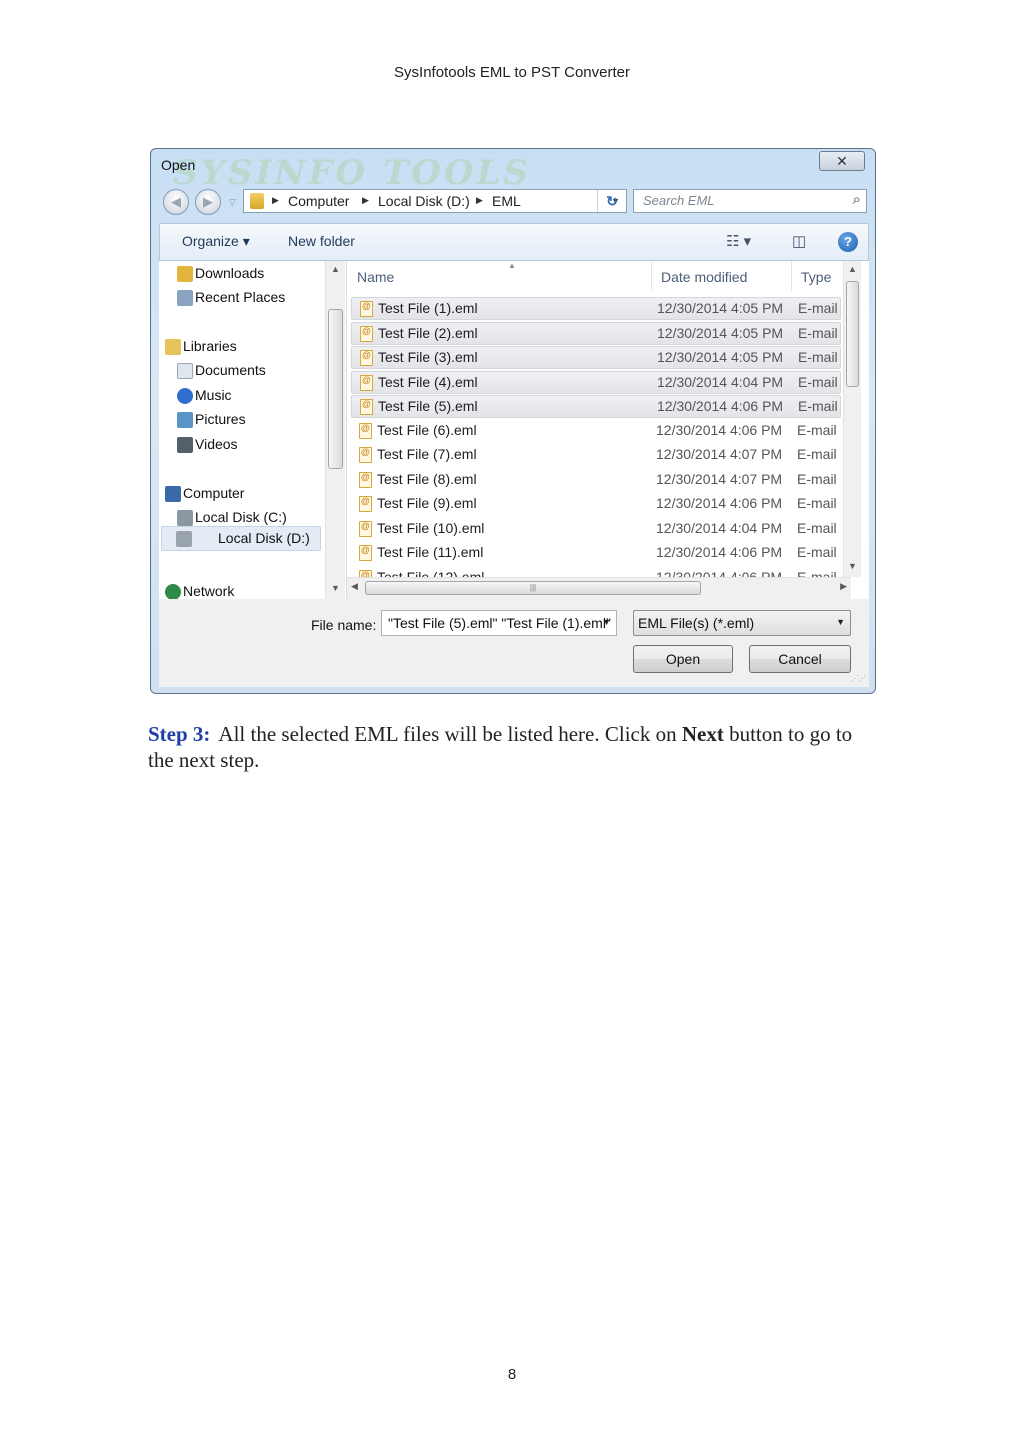 The image size is (1024, 1449). I want to click on nav-item-videos: Videos, so click(207, 444).